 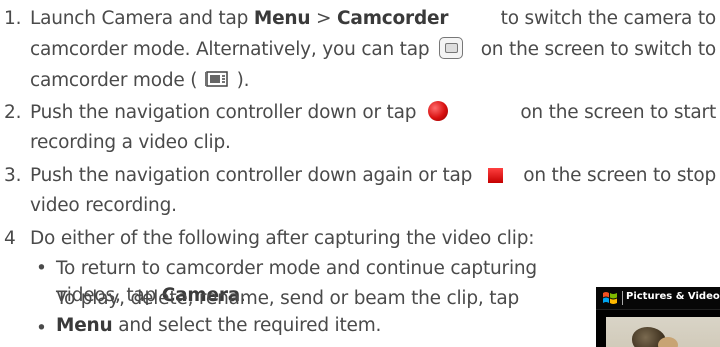 I want to click on bullet-2-line-2: Menu and select the required item., so click(x=218, y=325).